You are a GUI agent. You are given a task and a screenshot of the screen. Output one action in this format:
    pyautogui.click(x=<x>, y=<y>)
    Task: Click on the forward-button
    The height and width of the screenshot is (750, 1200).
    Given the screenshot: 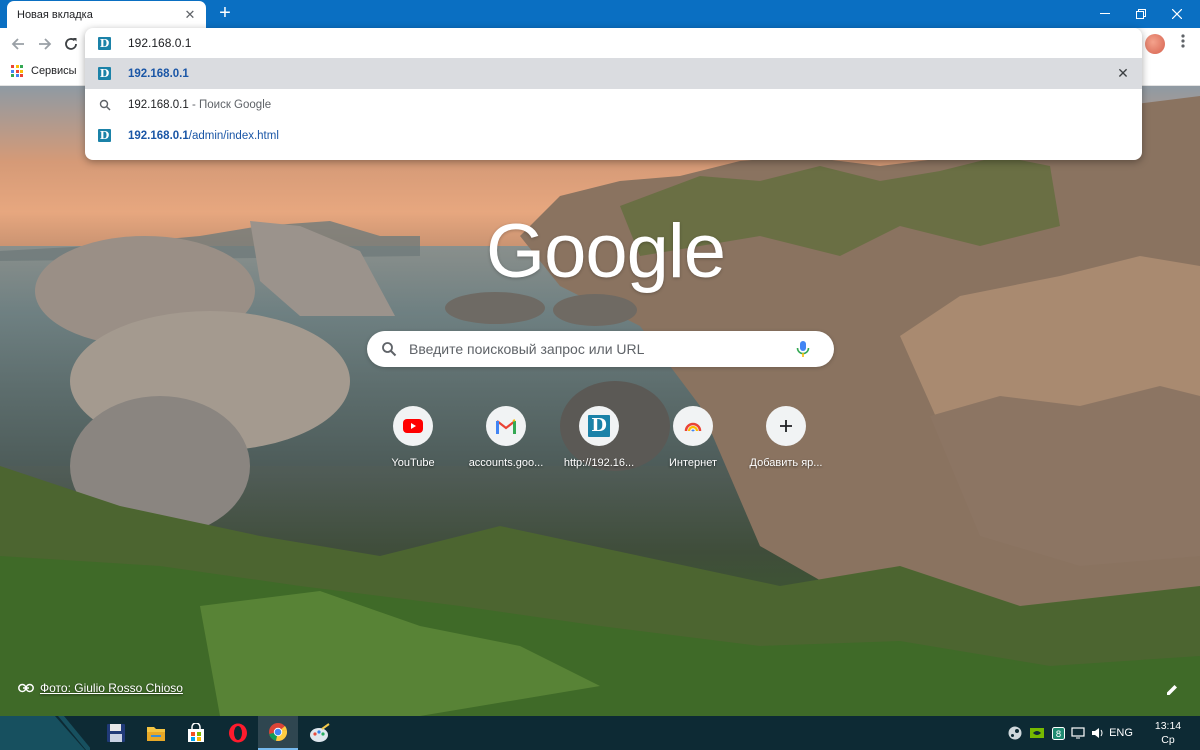 What is the action you would take?
    pyautogui.click(x=45, y=44)
    